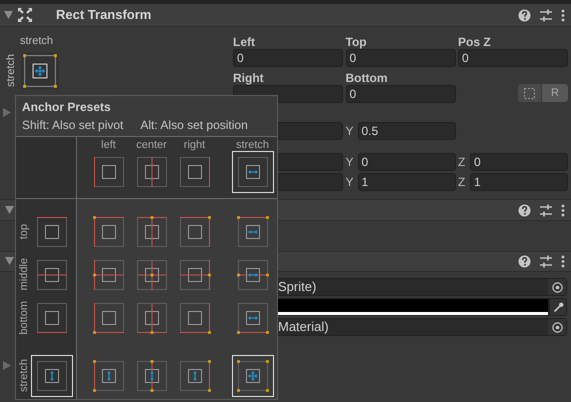 The image size is (571, 402). I want to click on field-label: Right, so click(248, 78).